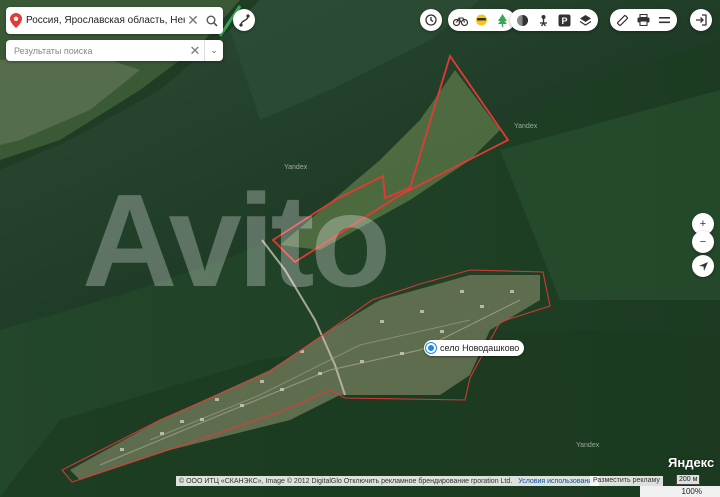 This screenshot has height=497, width=720. I want to click on search-results-dropdown: Результаты поиска ✕ ⌄, so click(114, 50).